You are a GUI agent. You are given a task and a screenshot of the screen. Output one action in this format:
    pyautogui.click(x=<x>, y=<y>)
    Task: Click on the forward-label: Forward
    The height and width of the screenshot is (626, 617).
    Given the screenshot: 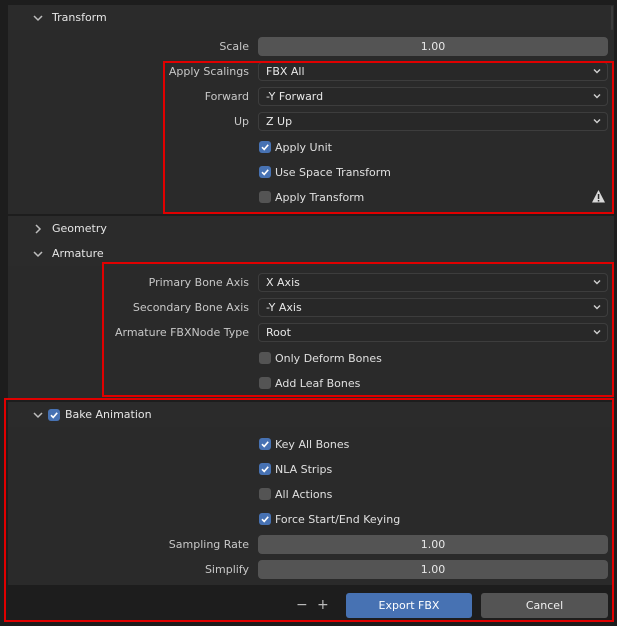 What is the action you would take?
    pyautogui.click(x=226, y=96)
    